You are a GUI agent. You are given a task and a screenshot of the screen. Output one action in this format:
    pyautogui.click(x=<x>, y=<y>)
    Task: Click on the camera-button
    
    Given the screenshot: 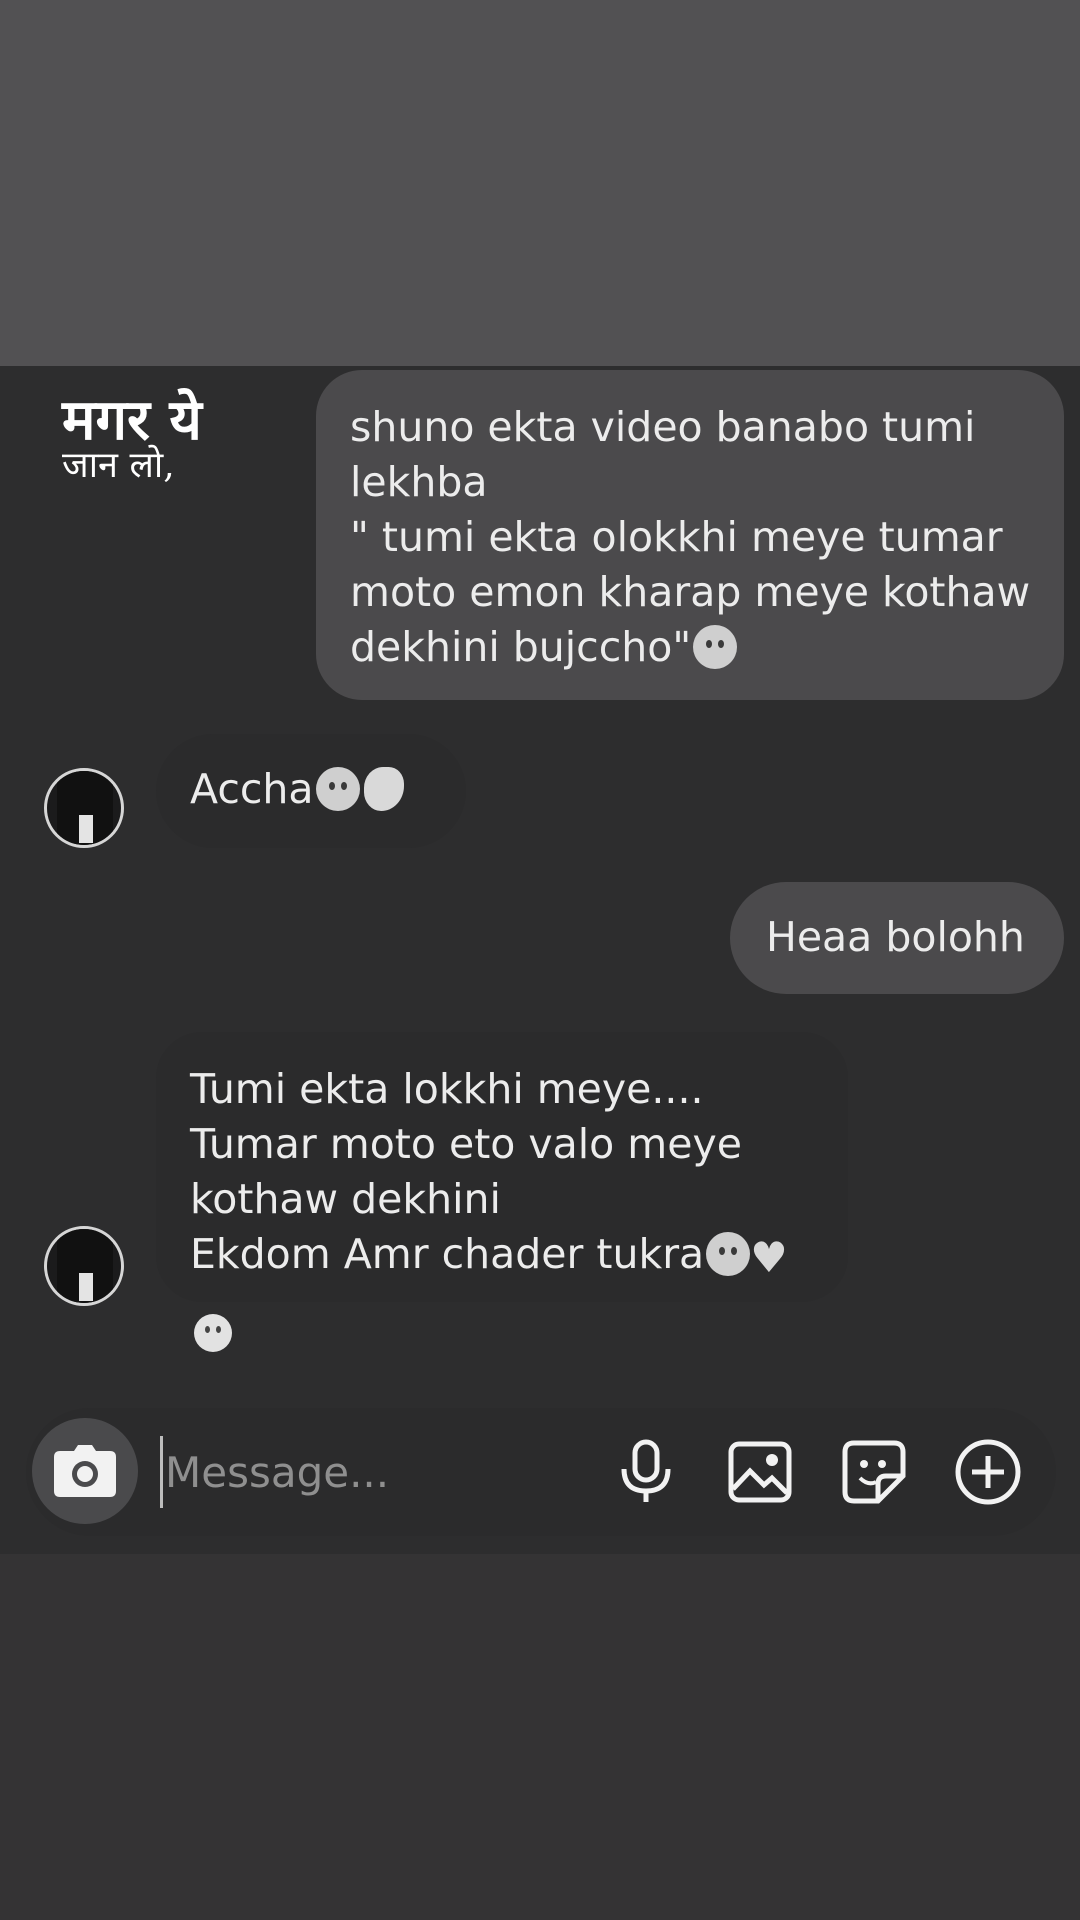 What is the action you would take?
    pyautogui.click(x=85, y=1471)
    